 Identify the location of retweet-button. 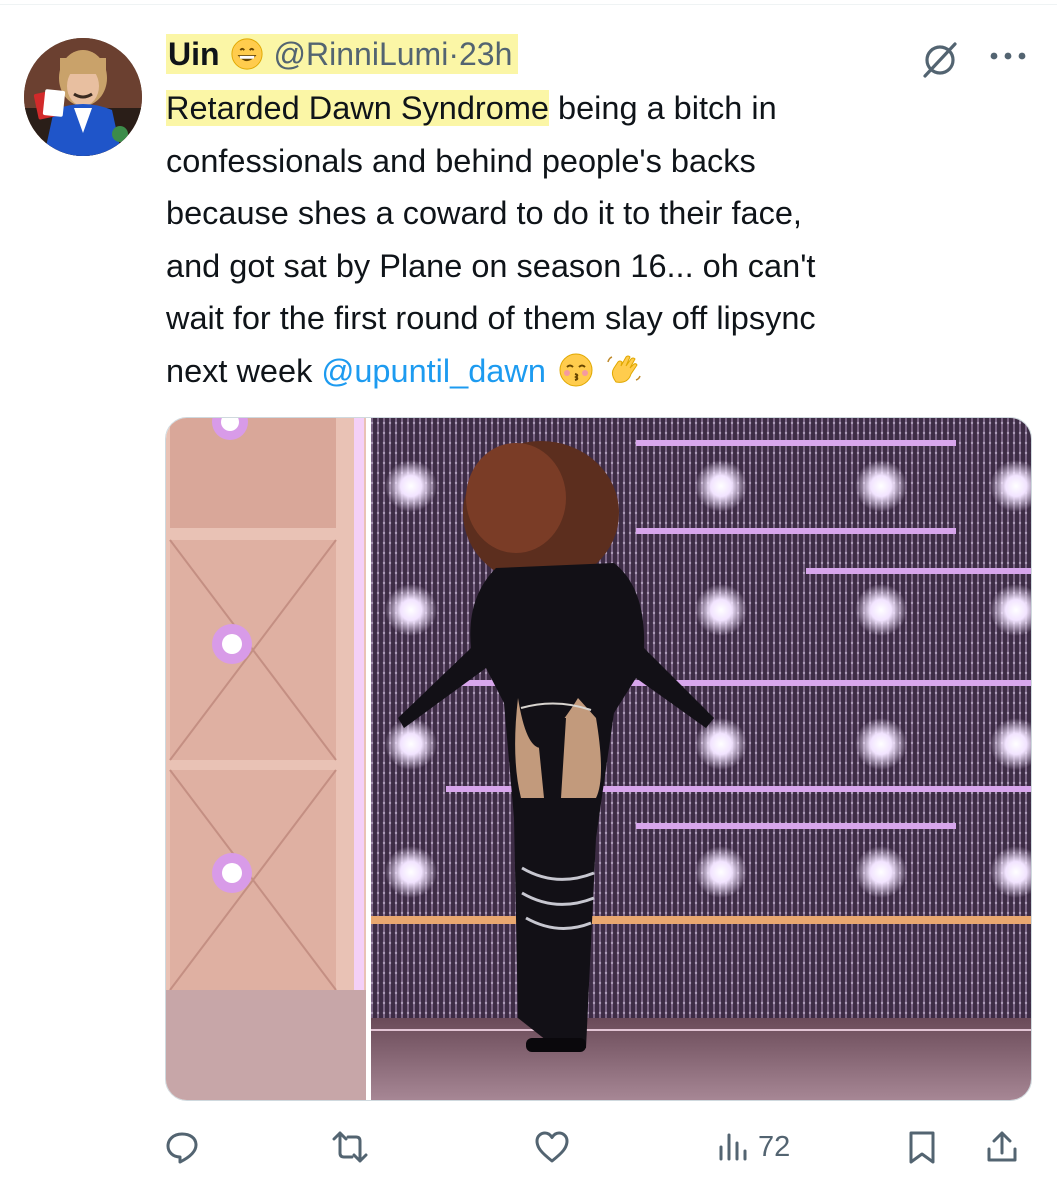
(353, 1147).